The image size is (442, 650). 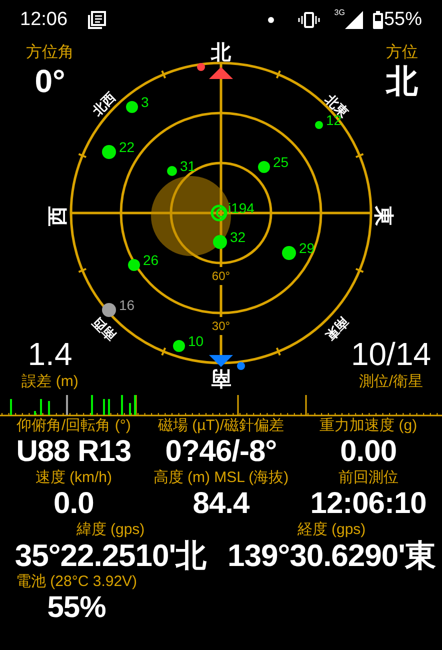 I want to click on direction-label: 南, so click(x=221, y=378).